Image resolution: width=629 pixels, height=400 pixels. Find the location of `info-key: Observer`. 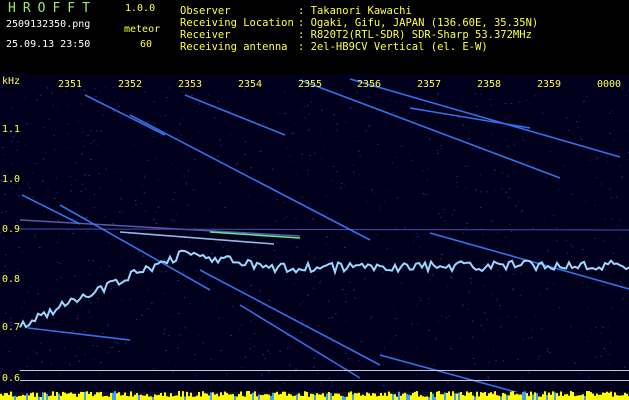

info-key: Observer is located at coordinates (205, 11).